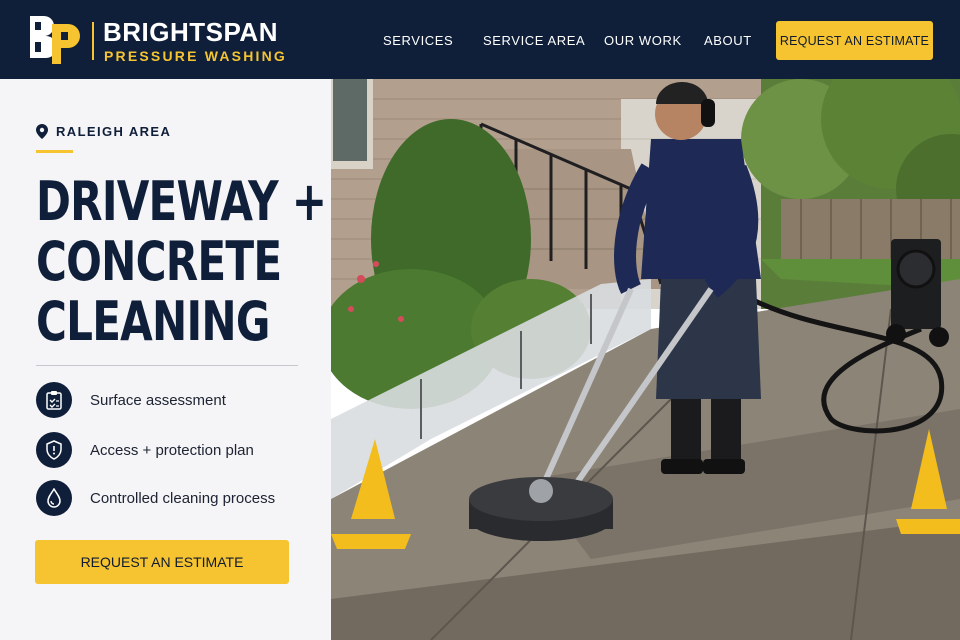 Image resolution: width=960 pixels, height=640 pixels. What do you see at coordinates (162, 562) in the screenshot?
I see `hero-estimate-button: REQUEST AN ESTIMATE` at bounding box center [162, 562].